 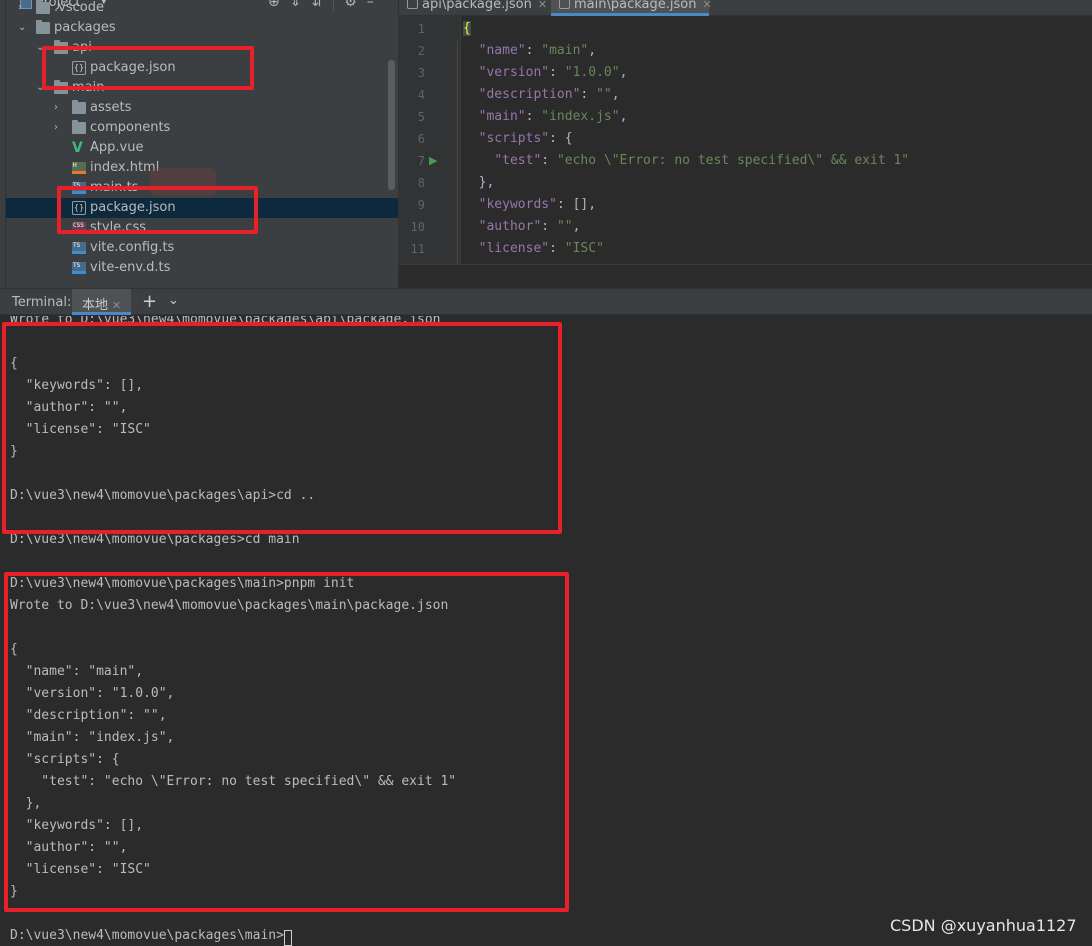 I want to click on line-number: 9, so click(x=421, y=205).